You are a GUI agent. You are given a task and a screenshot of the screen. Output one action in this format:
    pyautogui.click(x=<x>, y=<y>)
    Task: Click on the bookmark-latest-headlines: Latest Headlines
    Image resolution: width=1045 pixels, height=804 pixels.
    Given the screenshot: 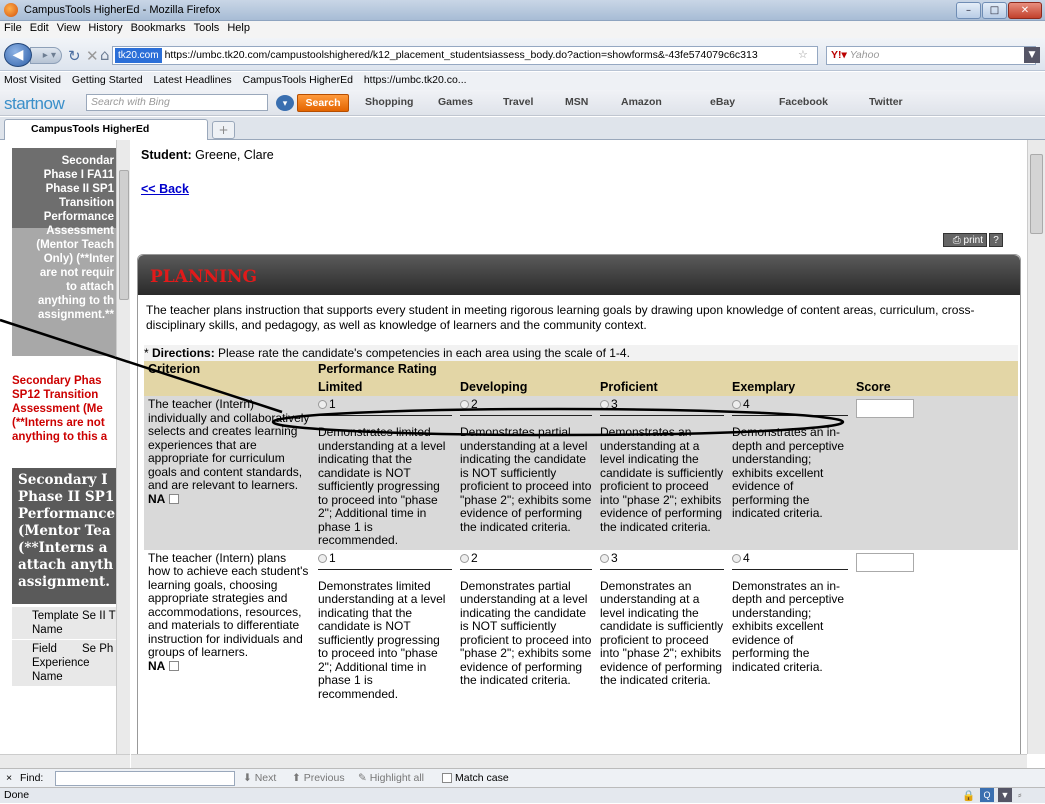 What is the action you would take?
    pyautogui.click(x=192, y=80)
    